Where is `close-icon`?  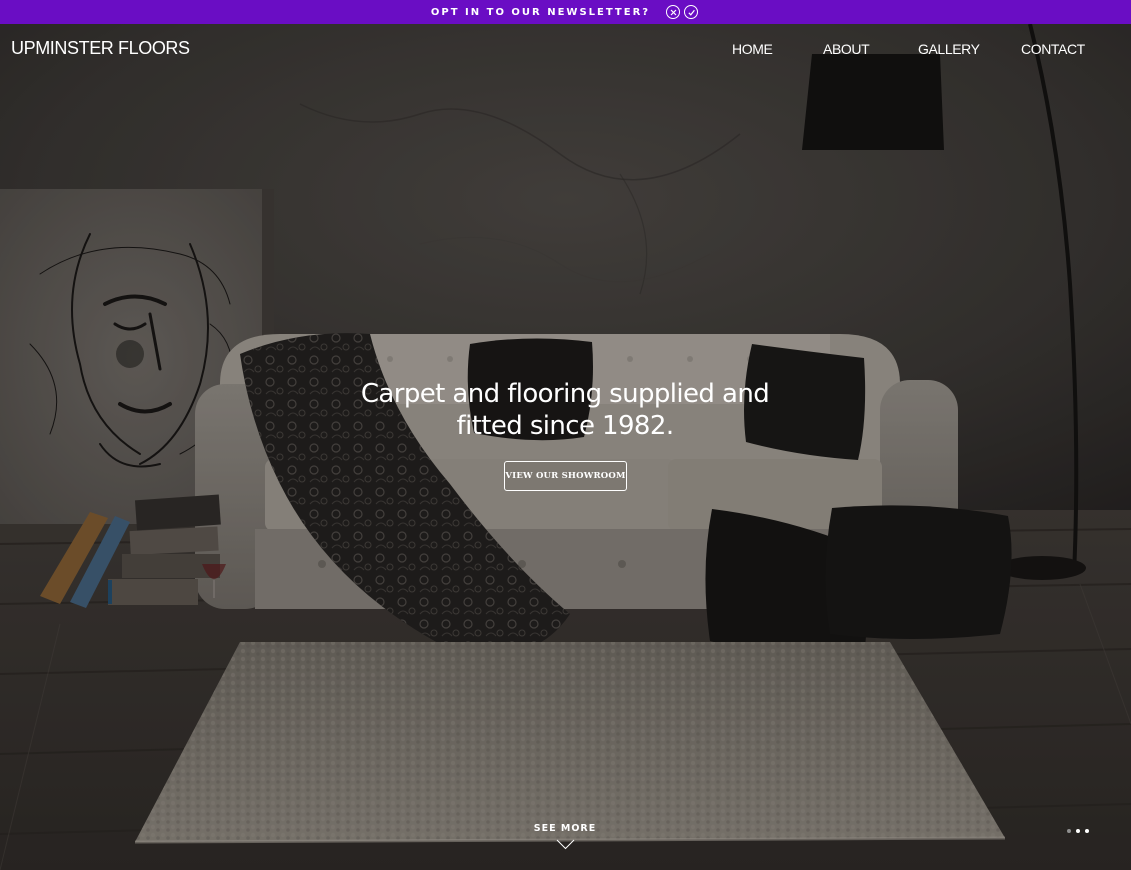
close-icon is located at coordinates (673, 12).